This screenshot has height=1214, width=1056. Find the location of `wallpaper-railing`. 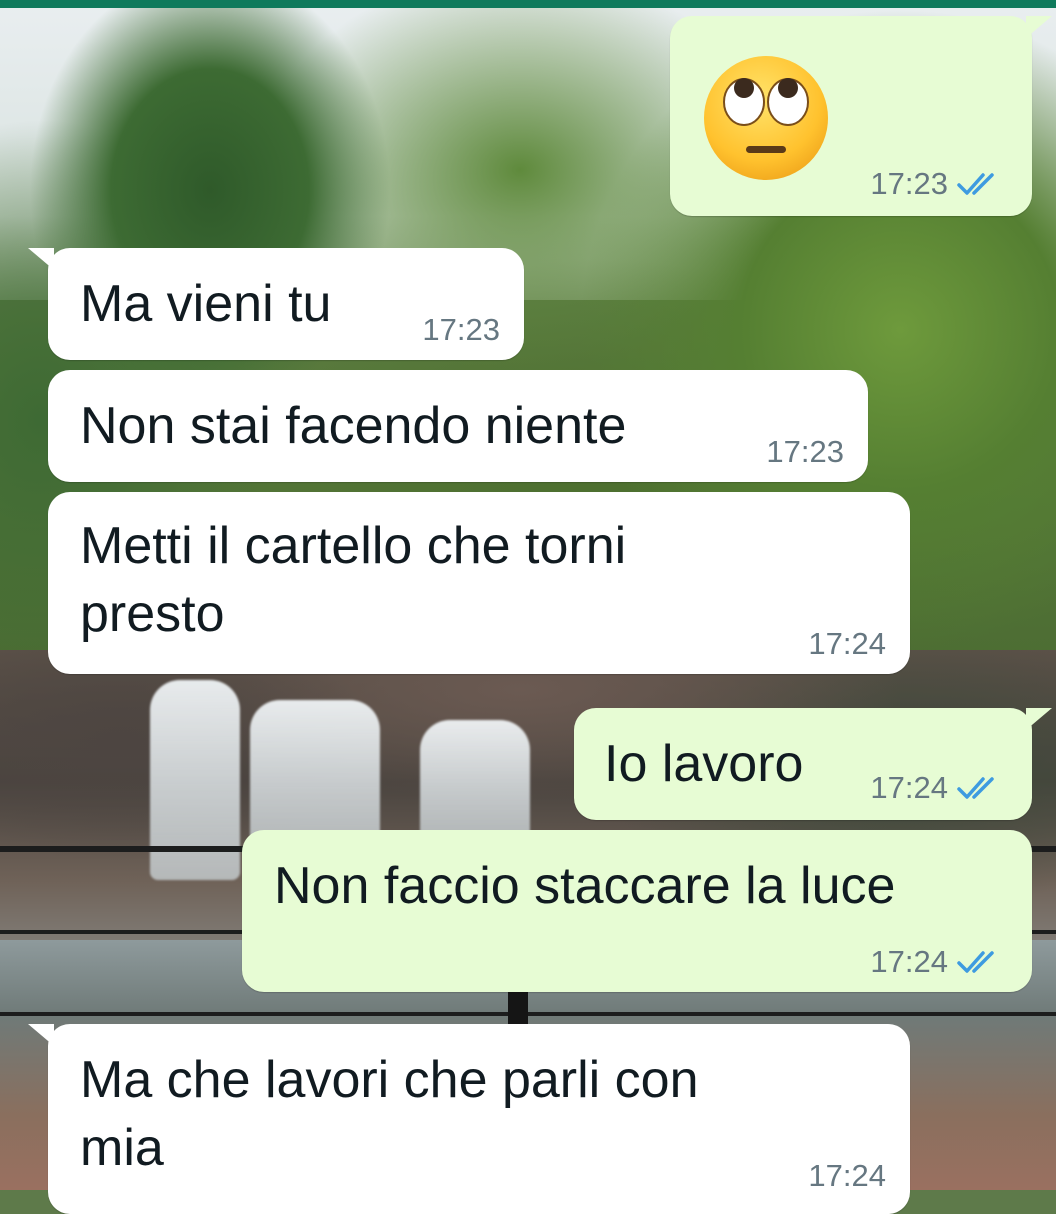

wallpaper-railing is located at coordinates (528, 1014).